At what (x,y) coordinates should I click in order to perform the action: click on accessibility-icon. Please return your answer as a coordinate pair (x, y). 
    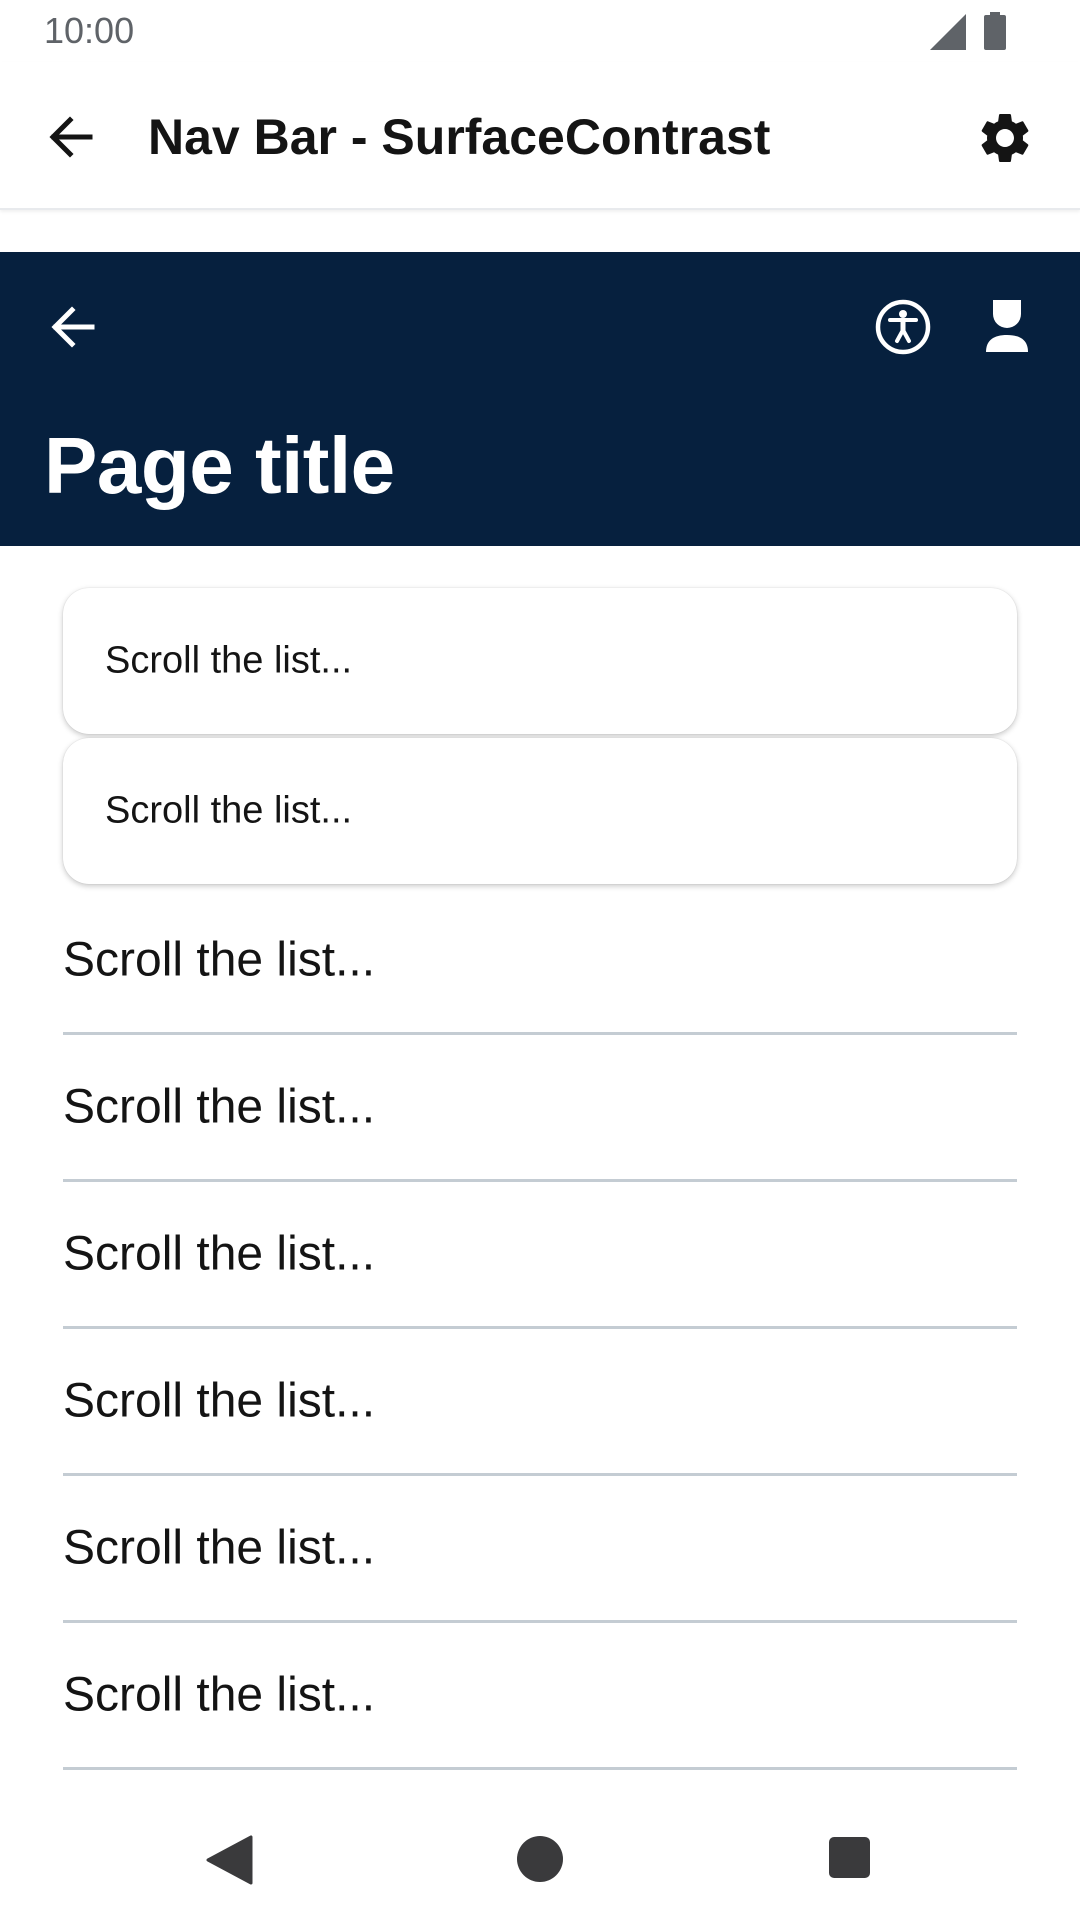
    Looking at the image, I should click on (903, 327).